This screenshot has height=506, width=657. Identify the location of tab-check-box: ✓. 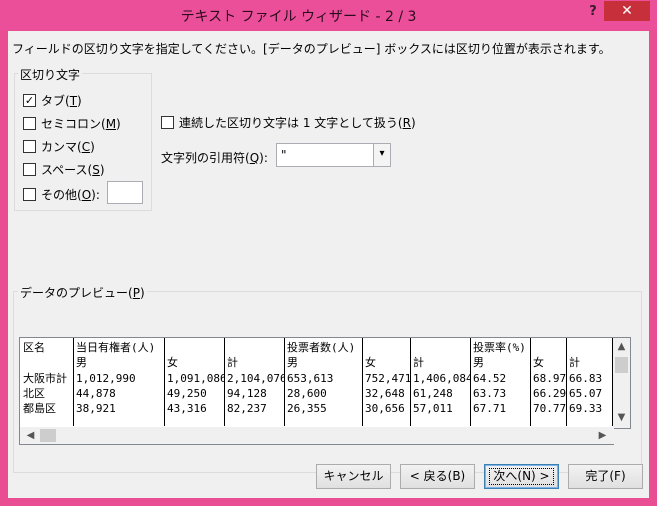
(29, 100).